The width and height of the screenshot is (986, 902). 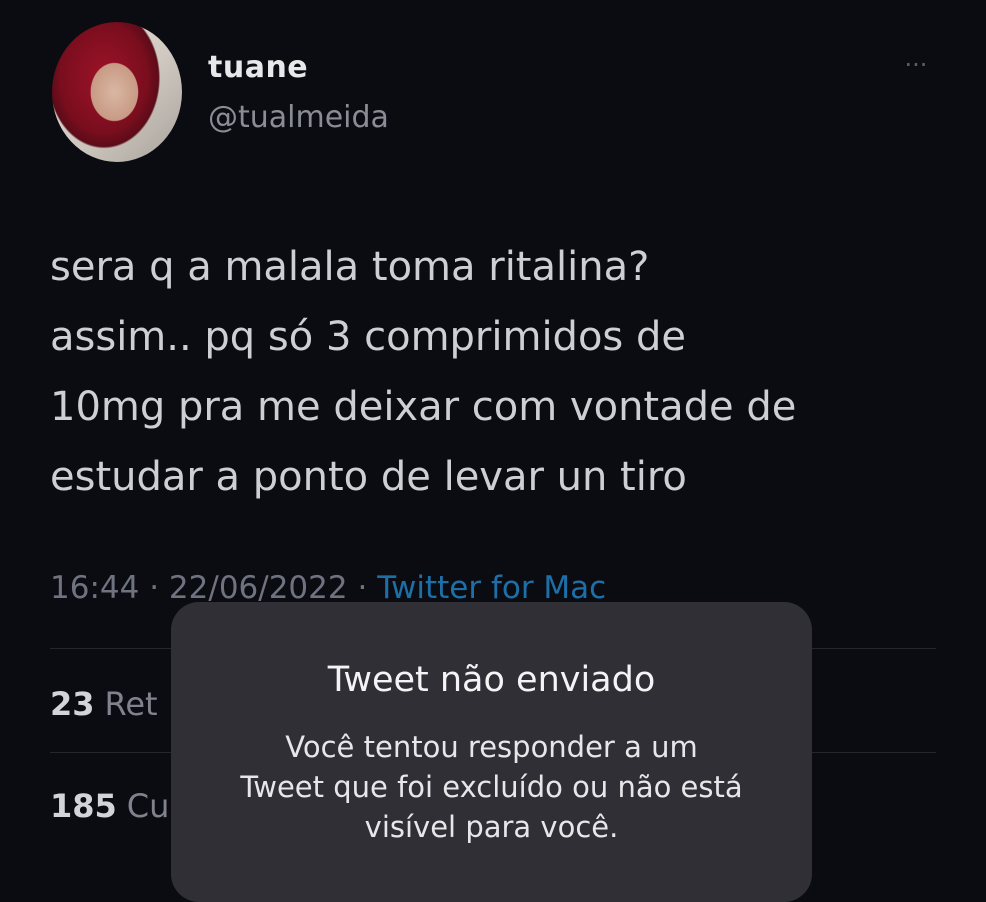 I want to click on likes-label: Cu, so click(x=148, y=806).